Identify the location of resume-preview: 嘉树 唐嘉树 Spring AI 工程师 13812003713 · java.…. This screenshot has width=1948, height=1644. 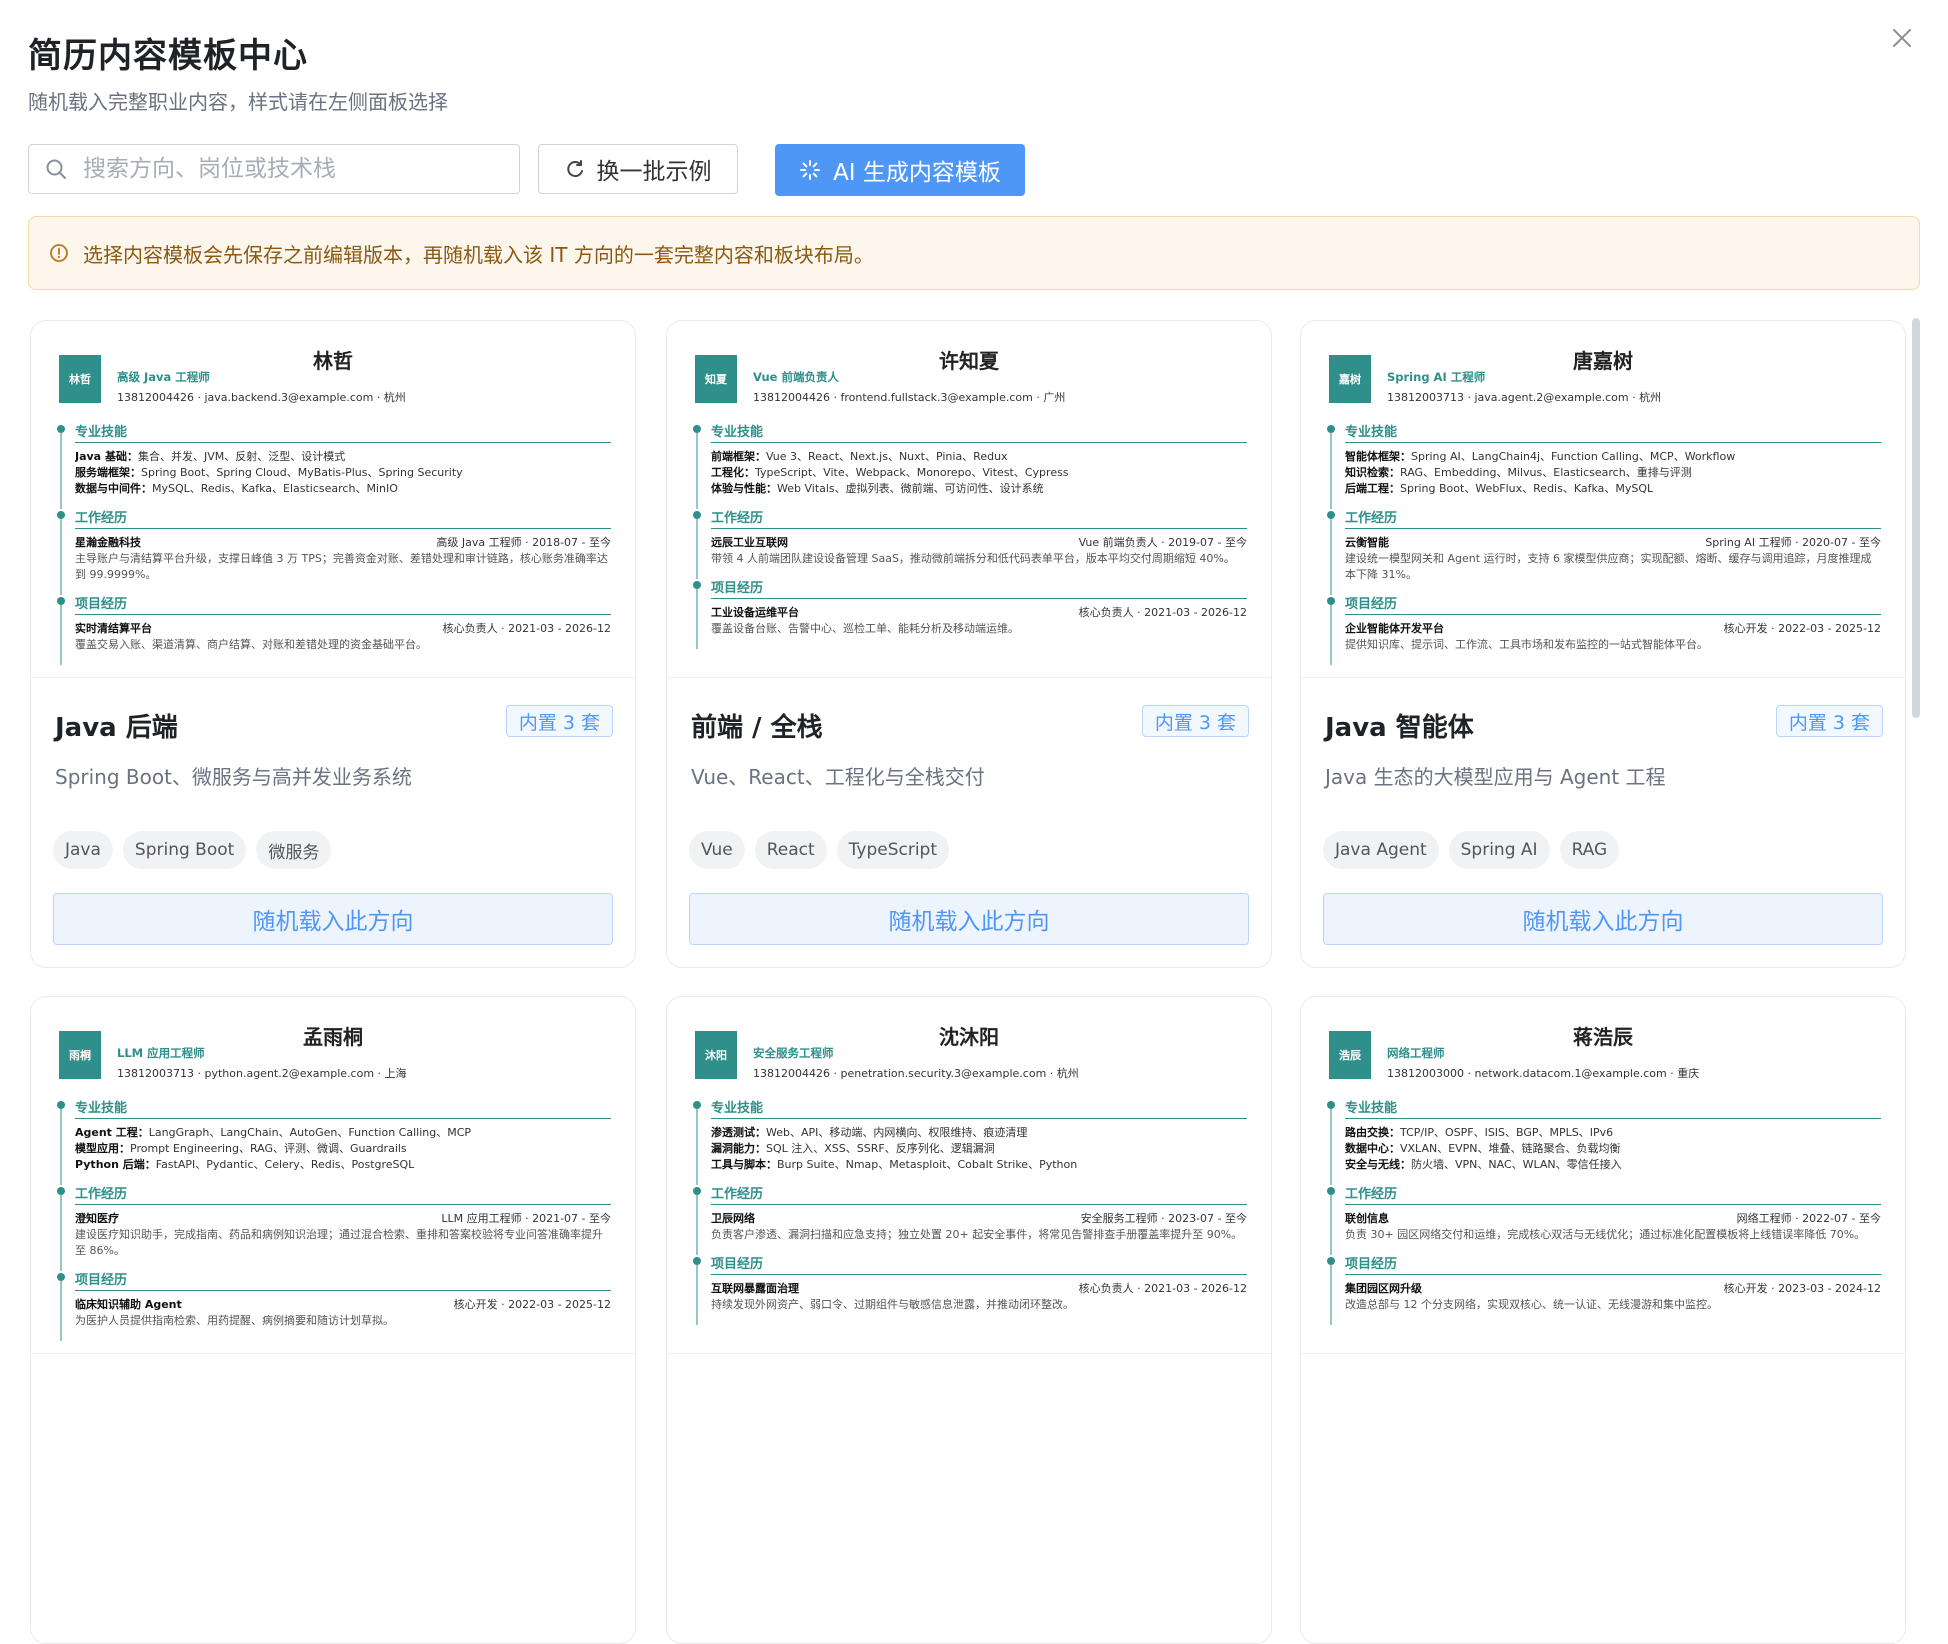
(1603, 499).